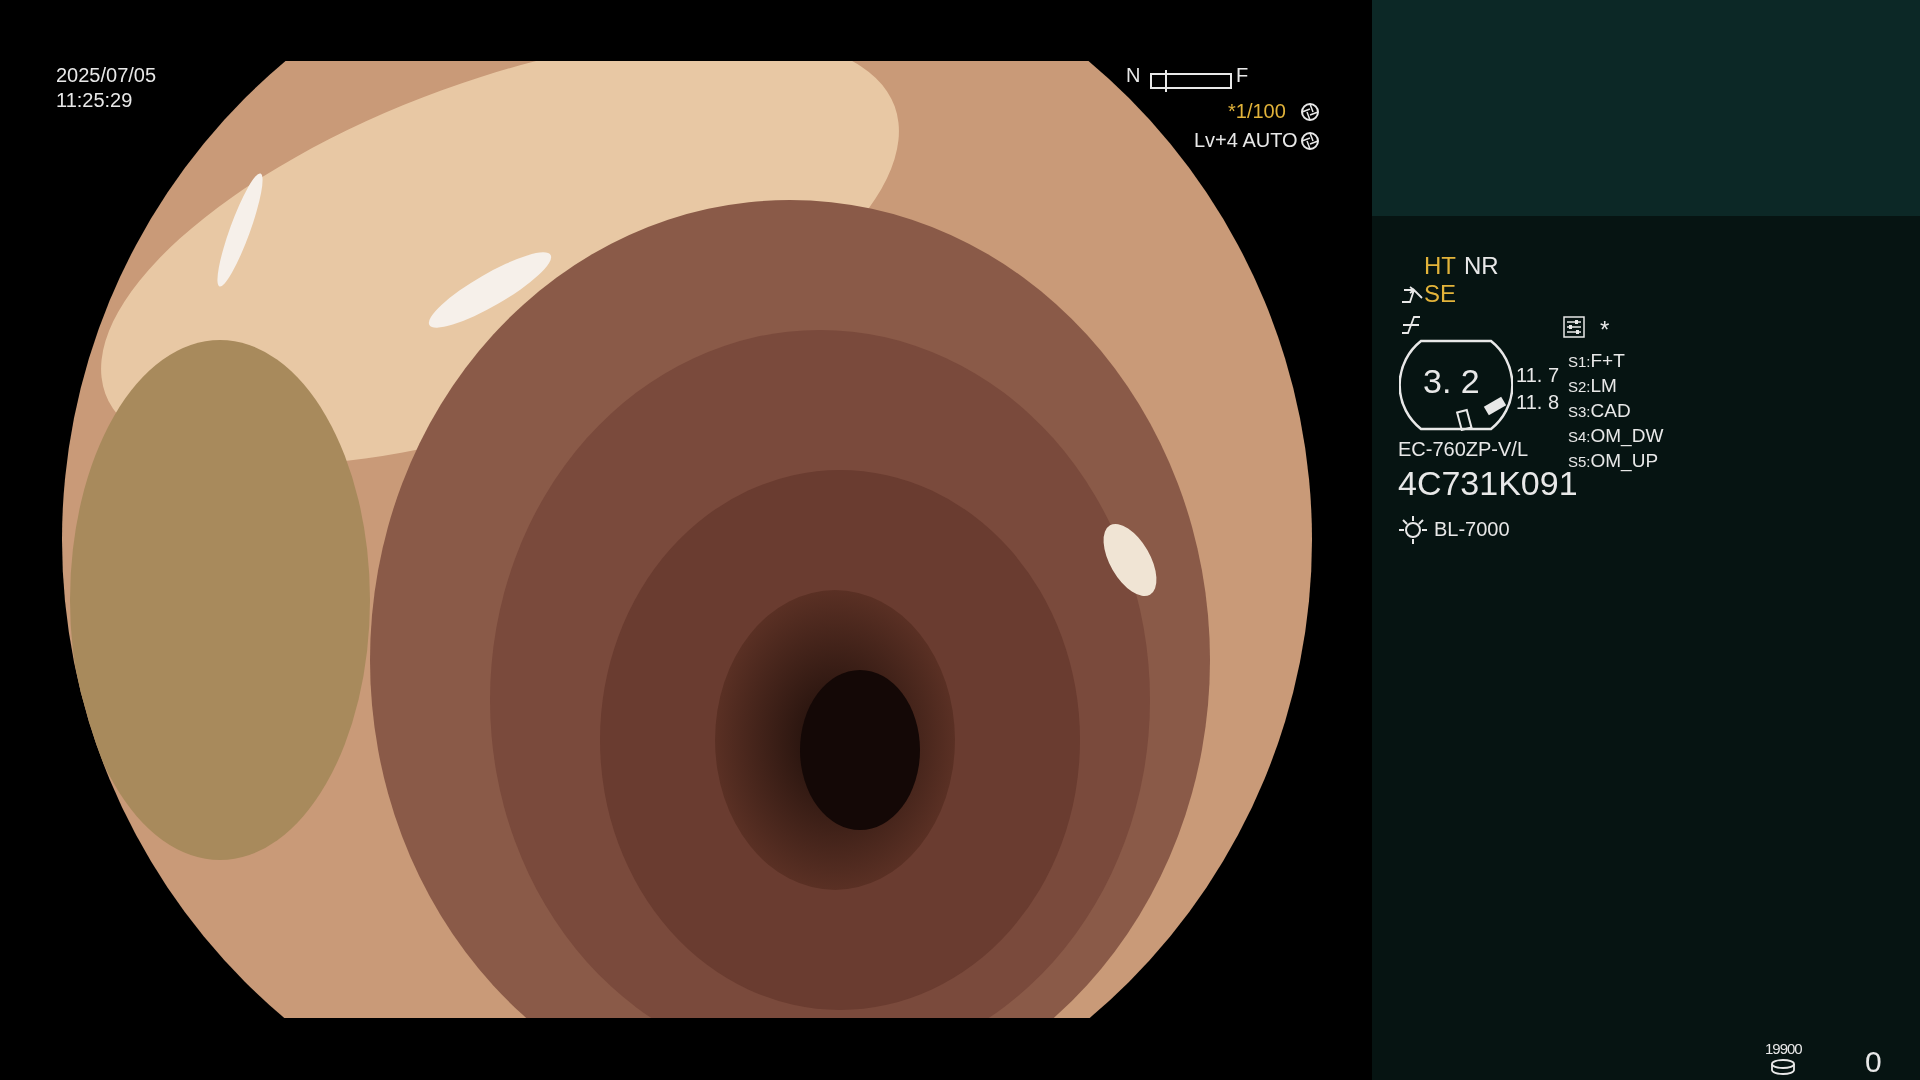 This screenshot has height=1080, width=1920. I want to click on zoom-far-label: F, so click(1242, 75).